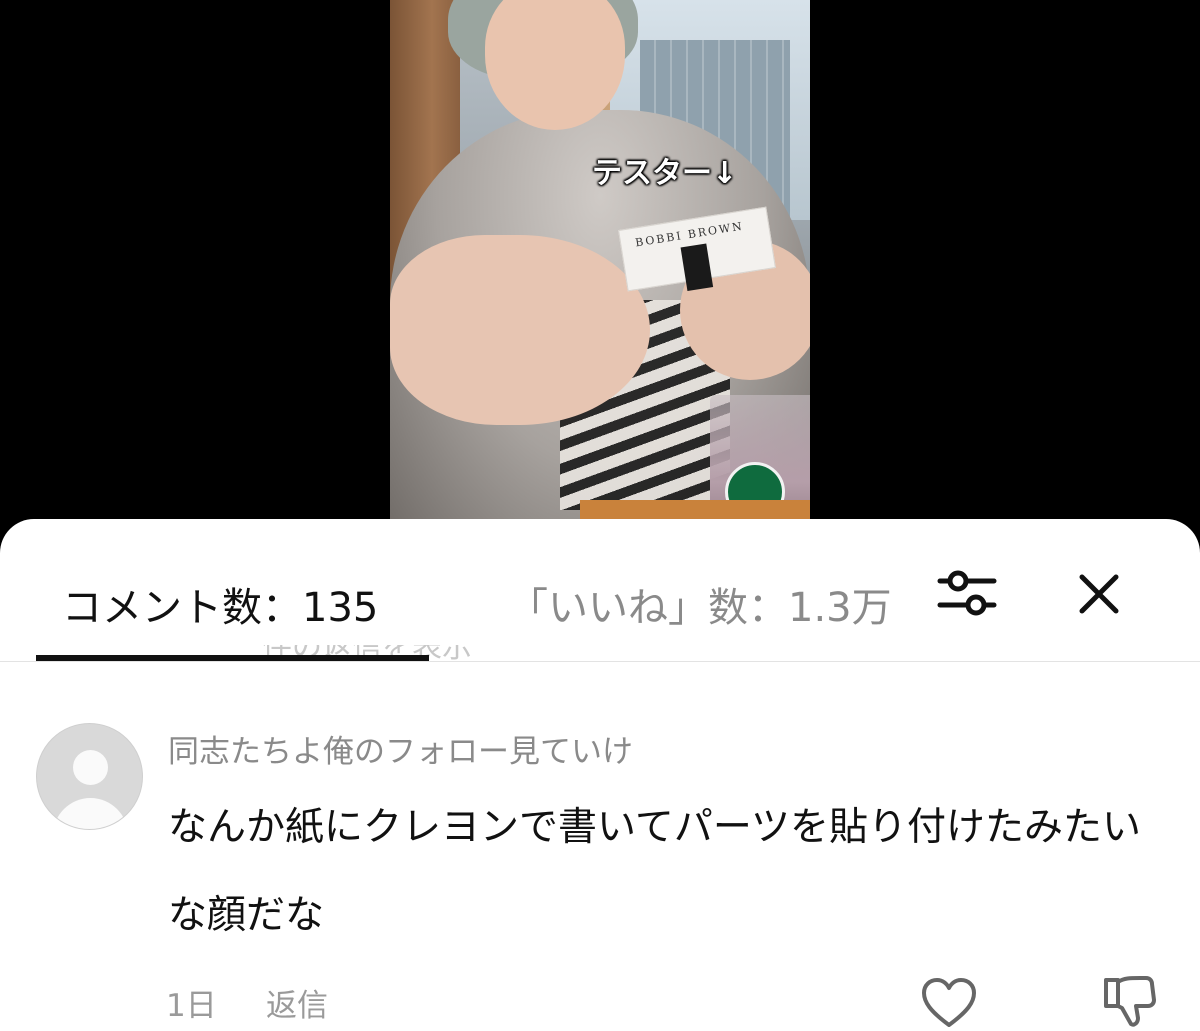  Describe the element at coordinates (220, 604) in the screenshot. I see `tab-comments-count: コメント数：135` at that location.